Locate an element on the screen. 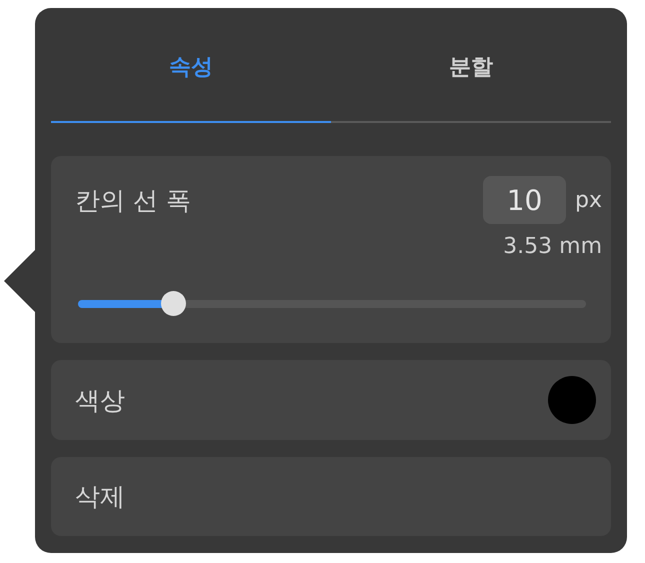  slider-thumb is located at coordinates (173, 303).